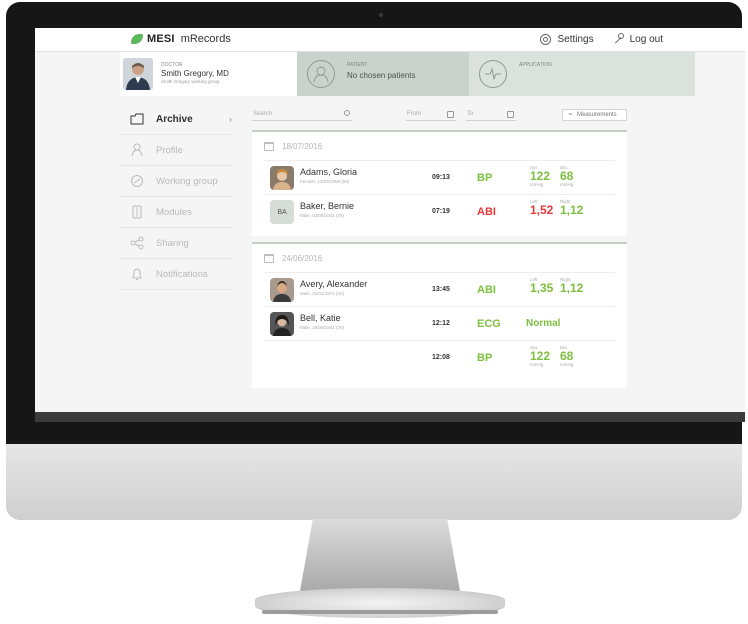 The width and height of the screenshot is (748, 624). What do you see at coordinates (439, 146) in the screenshot?
I see `group-date-row: 18/07/2016` at bounding box center [439, 146].